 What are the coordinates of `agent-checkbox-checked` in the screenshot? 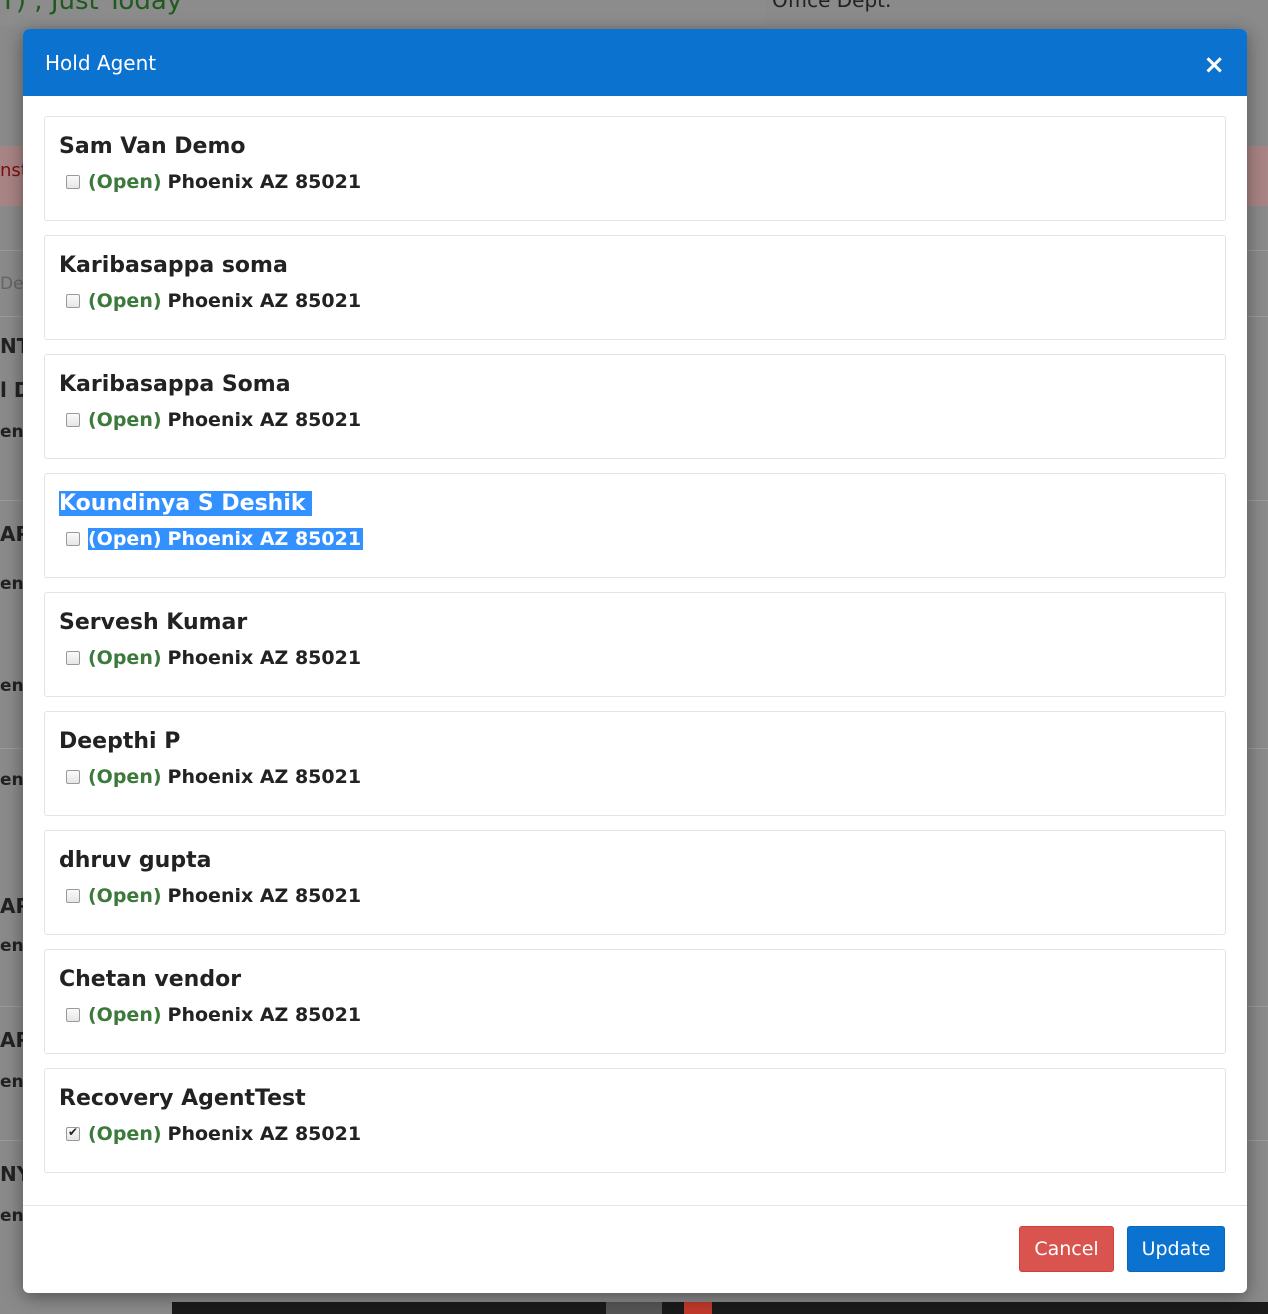 It's located at (73, 1133).